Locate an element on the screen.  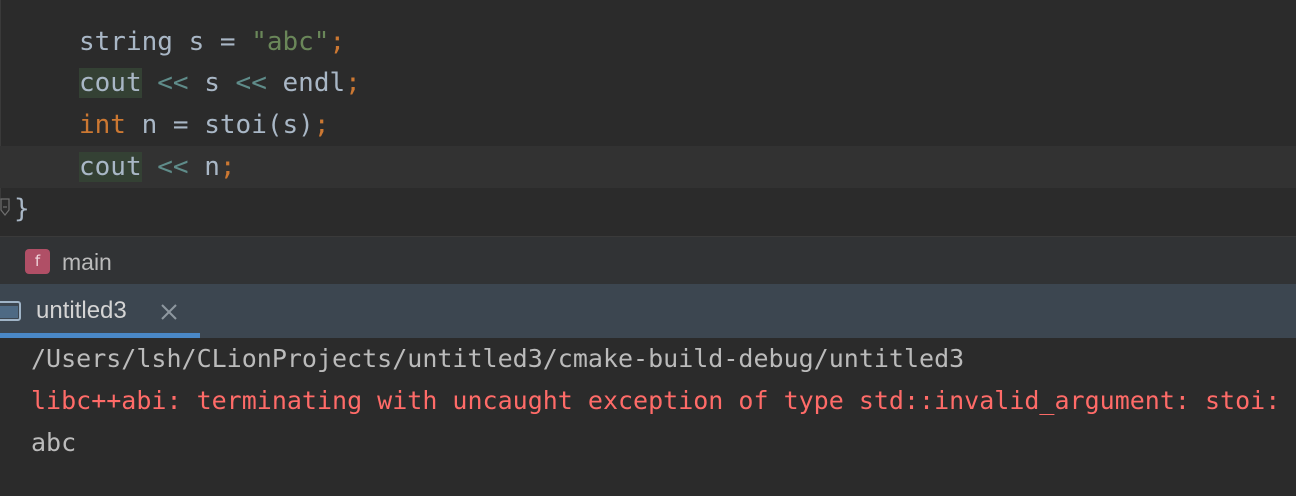
code-line-1-text: string s = "abc"; is located at coordinates (212, 42).